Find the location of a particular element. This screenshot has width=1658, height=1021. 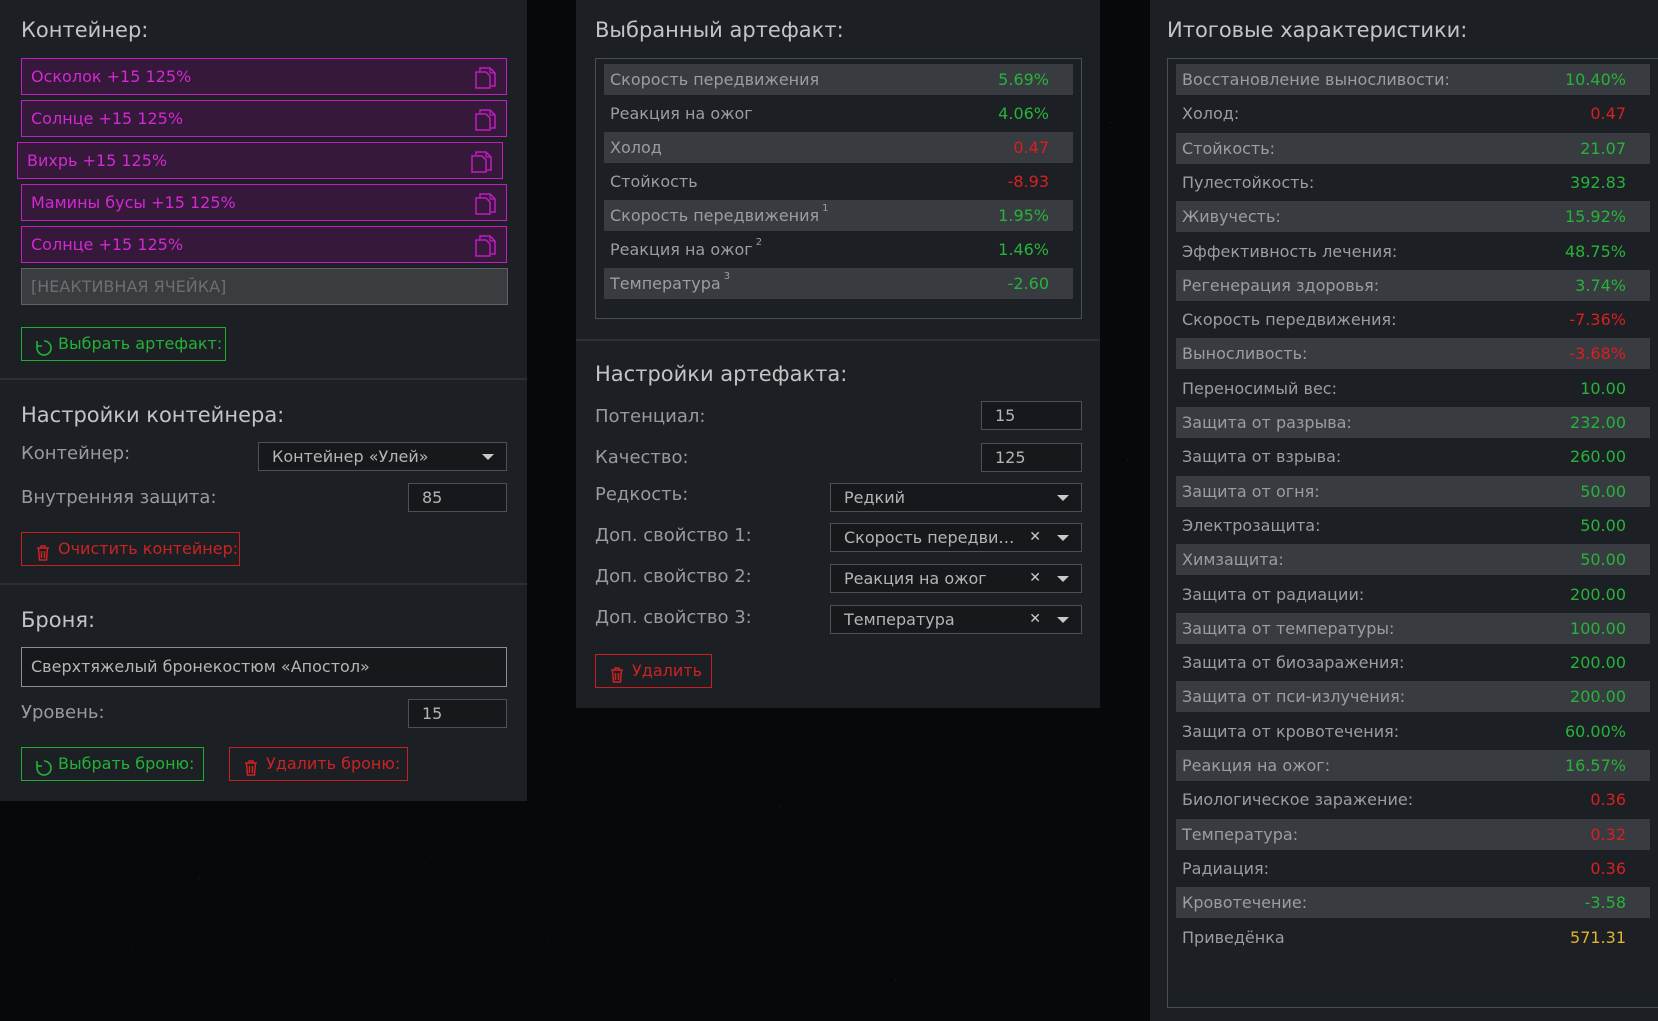

delete-armor-button: Удалить броню: is located at coordinates (318, 764).